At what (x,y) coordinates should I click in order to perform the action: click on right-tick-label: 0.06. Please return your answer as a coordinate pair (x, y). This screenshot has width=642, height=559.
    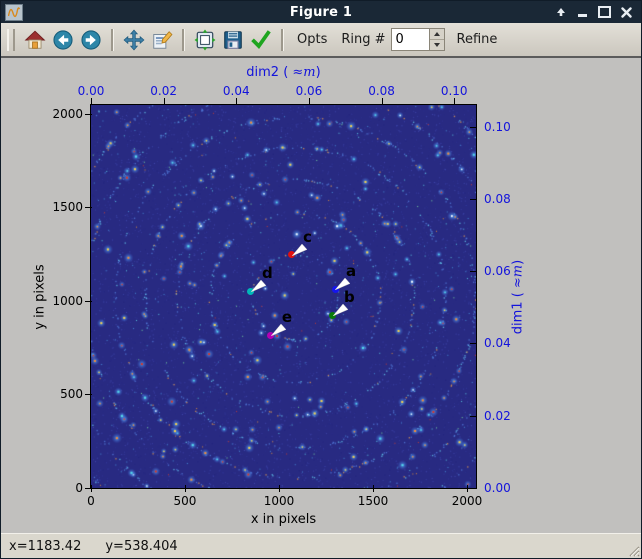
    Looking at the image, I should click on (497, 271).